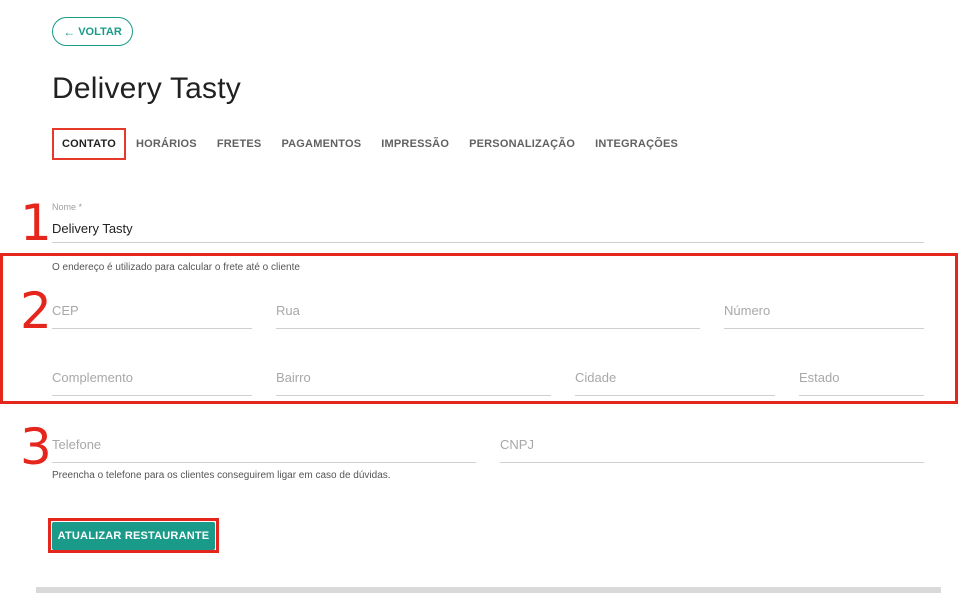  Describe the element at coordinates (488, 590) in the screenshot. I see `bottom-divider` at that location.